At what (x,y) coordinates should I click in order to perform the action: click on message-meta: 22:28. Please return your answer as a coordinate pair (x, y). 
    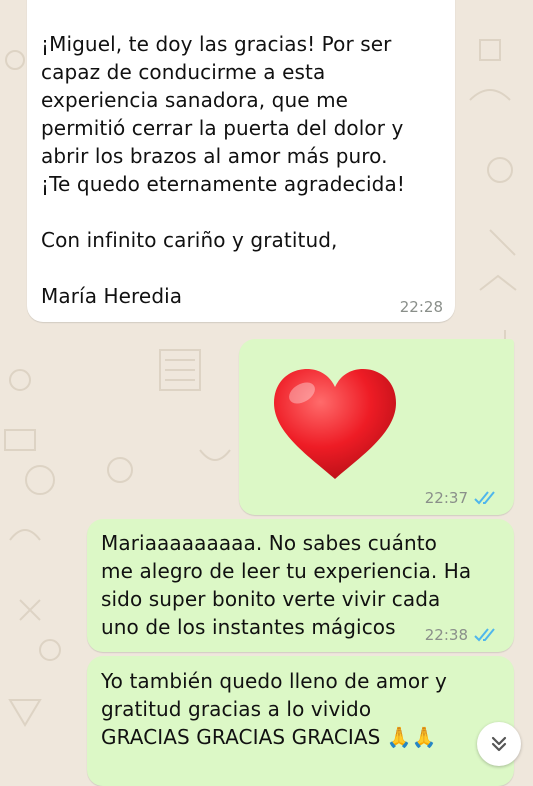
    Looking at the image, I should click on (421, 307).